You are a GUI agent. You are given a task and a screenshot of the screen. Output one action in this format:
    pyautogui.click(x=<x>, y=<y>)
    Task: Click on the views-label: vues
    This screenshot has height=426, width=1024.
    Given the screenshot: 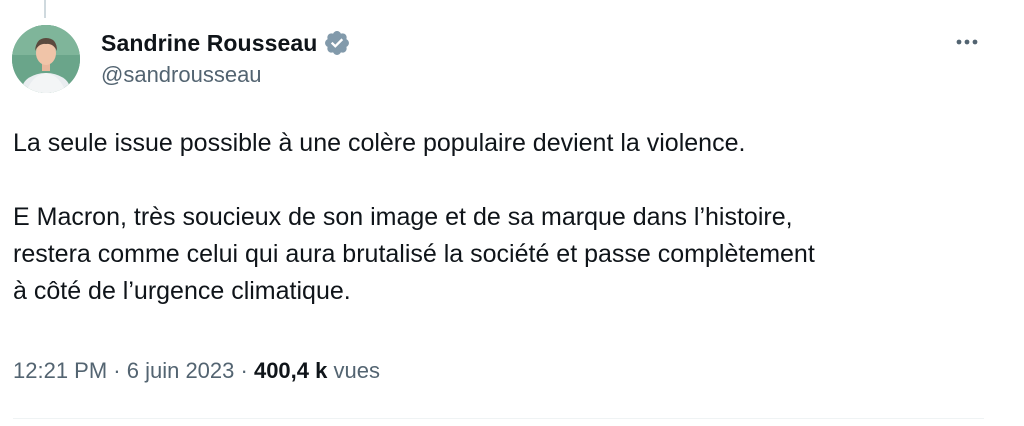 What is the action you would take?
    pyautogui.click(x=356, y=370)
    